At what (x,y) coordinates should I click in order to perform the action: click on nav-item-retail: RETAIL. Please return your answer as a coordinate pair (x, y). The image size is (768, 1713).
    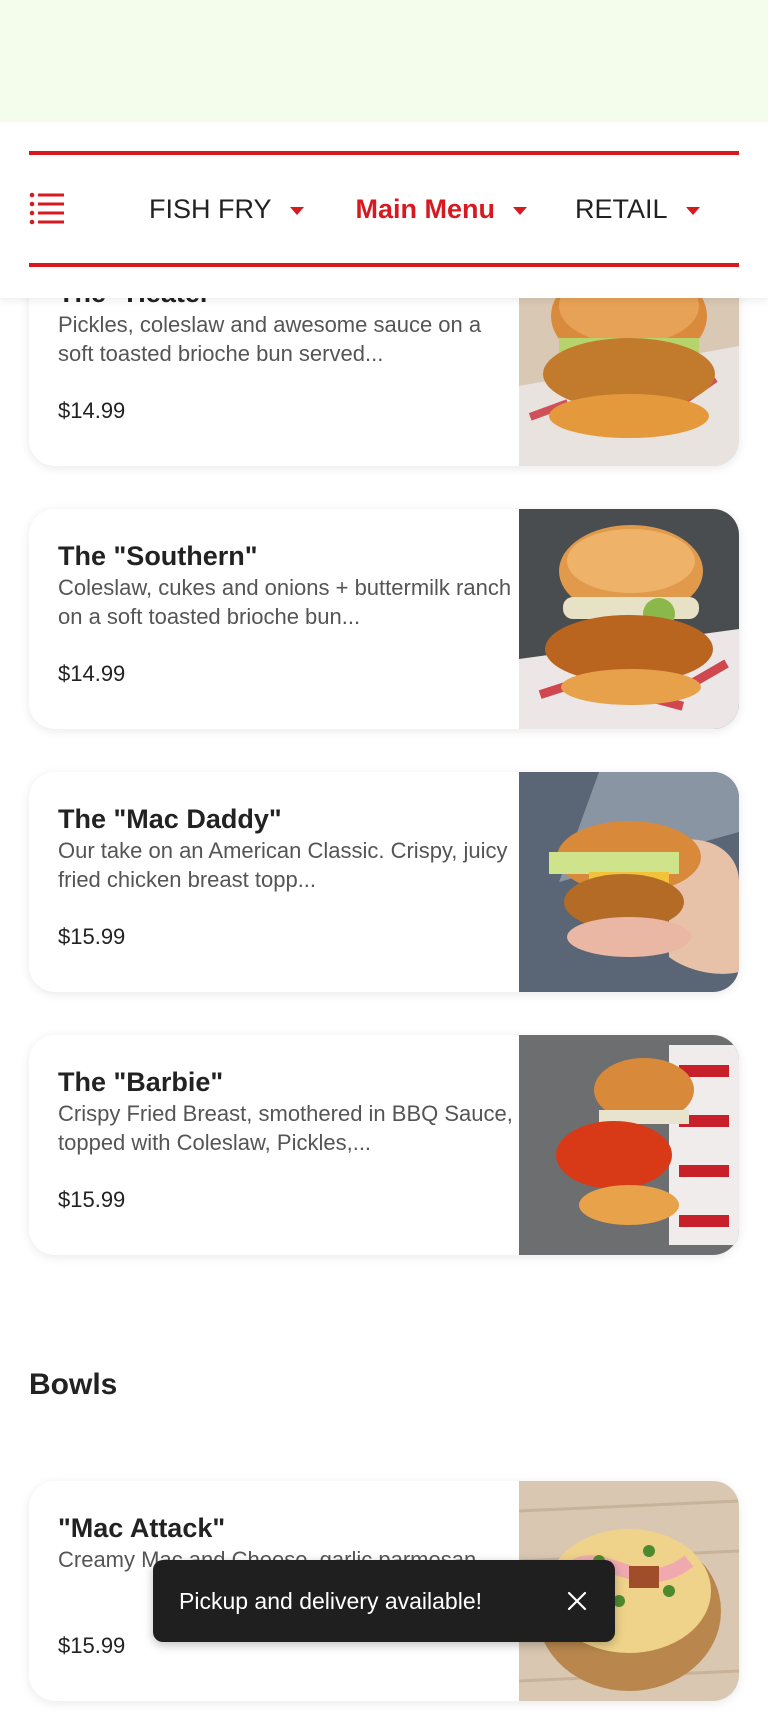
    Looking at the image, I should click on (637, 209).